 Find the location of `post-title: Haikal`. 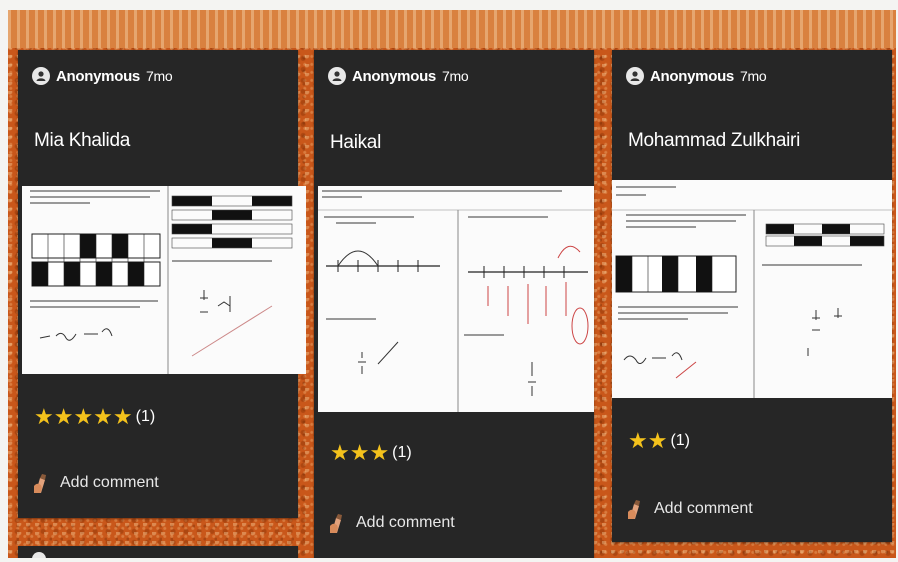

post-title: Haikal is located at coordinates (355, 142).